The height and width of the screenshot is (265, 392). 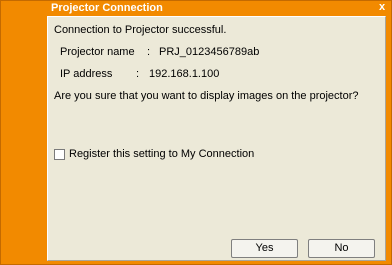 What do you see at coordinates (162, 154) in the screenshot?
I see `register-setting-label: Register this setting to My Connection` at bounding box center [162, 154].